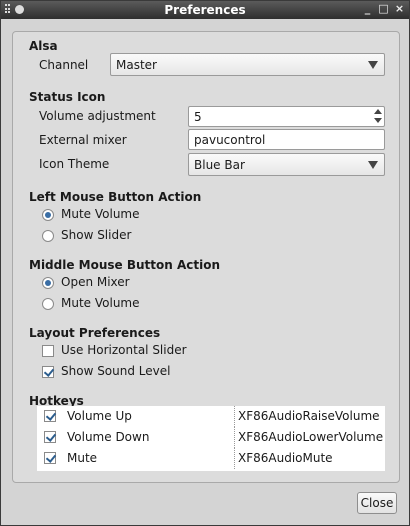 The height and width of the screenshot is (526, 410). I want to click on volume-adjustment-label: Volume adjustment, so click(97, 116).